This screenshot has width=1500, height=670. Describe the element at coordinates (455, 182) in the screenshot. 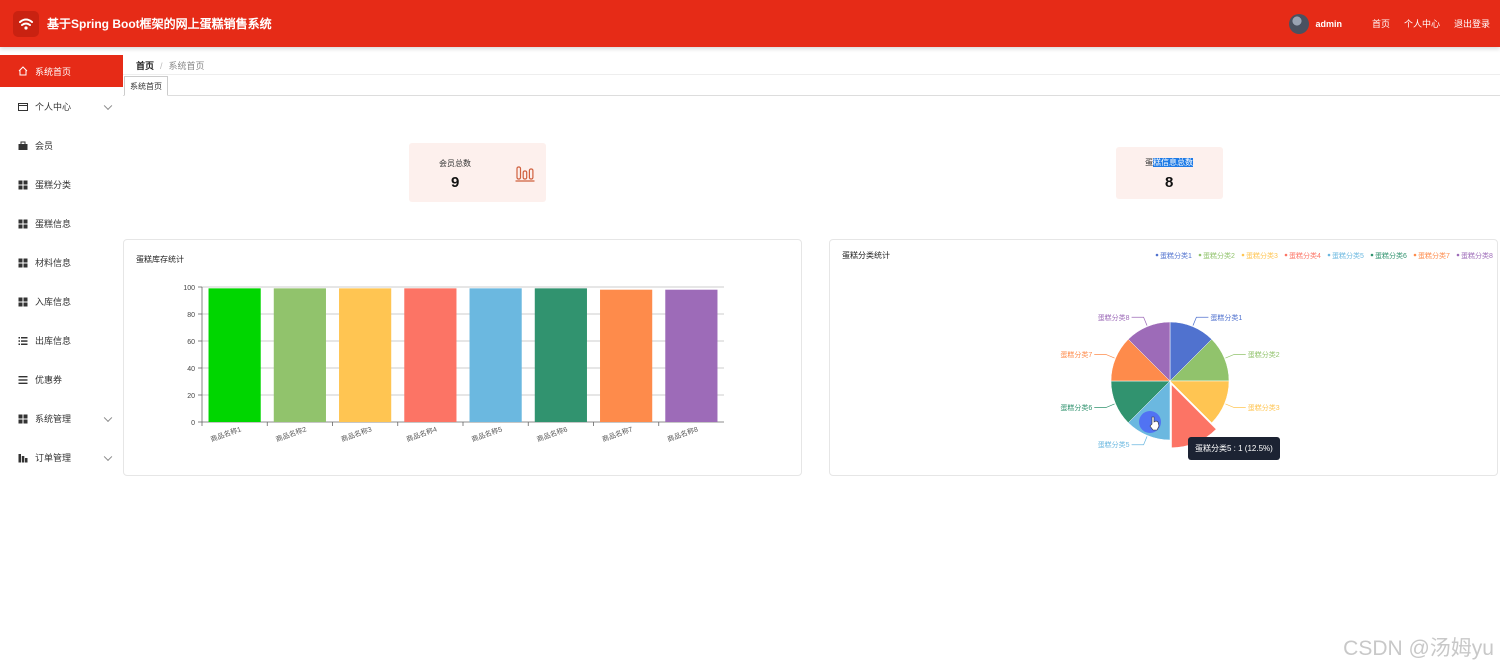

I see `stat-value: 9` at that location.